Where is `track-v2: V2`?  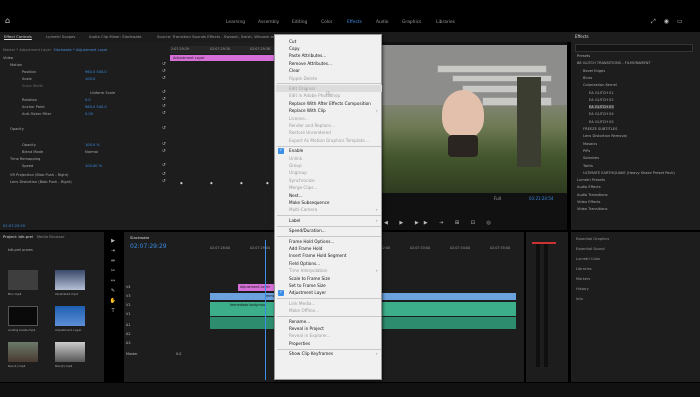
track-v2: V2 is located at coordinates (128, 305).